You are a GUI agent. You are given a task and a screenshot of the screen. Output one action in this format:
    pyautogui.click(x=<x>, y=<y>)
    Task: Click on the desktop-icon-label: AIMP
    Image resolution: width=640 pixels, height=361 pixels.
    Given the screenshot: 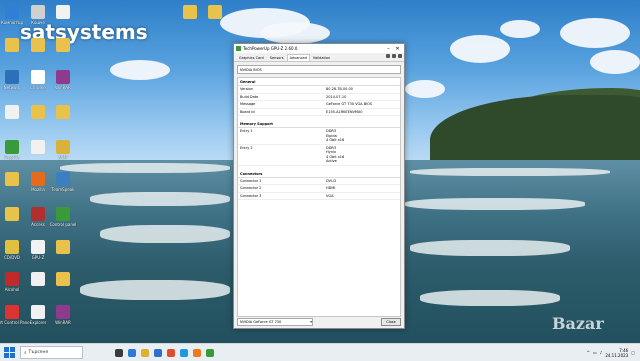 What is the action you would take?
    pyautogui.click(x=63, y=157)
    